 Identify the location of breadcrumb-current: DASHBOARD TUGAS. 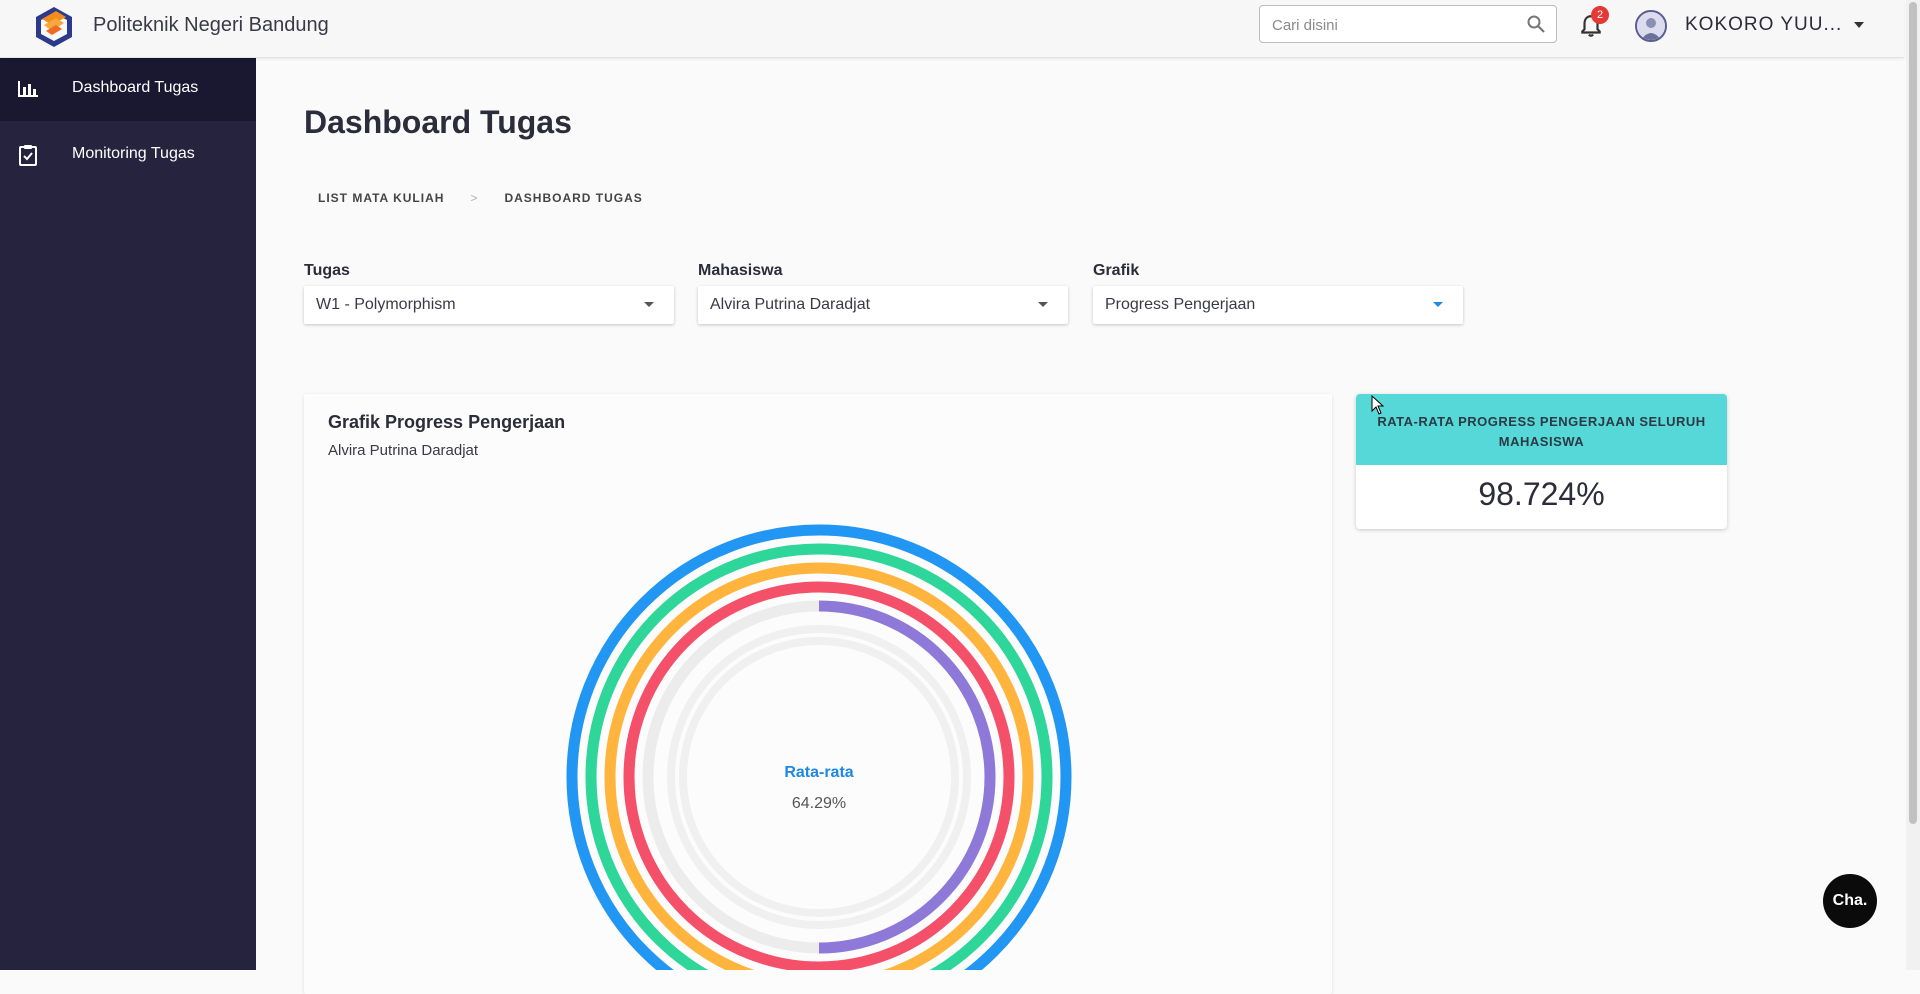
(573, 198).